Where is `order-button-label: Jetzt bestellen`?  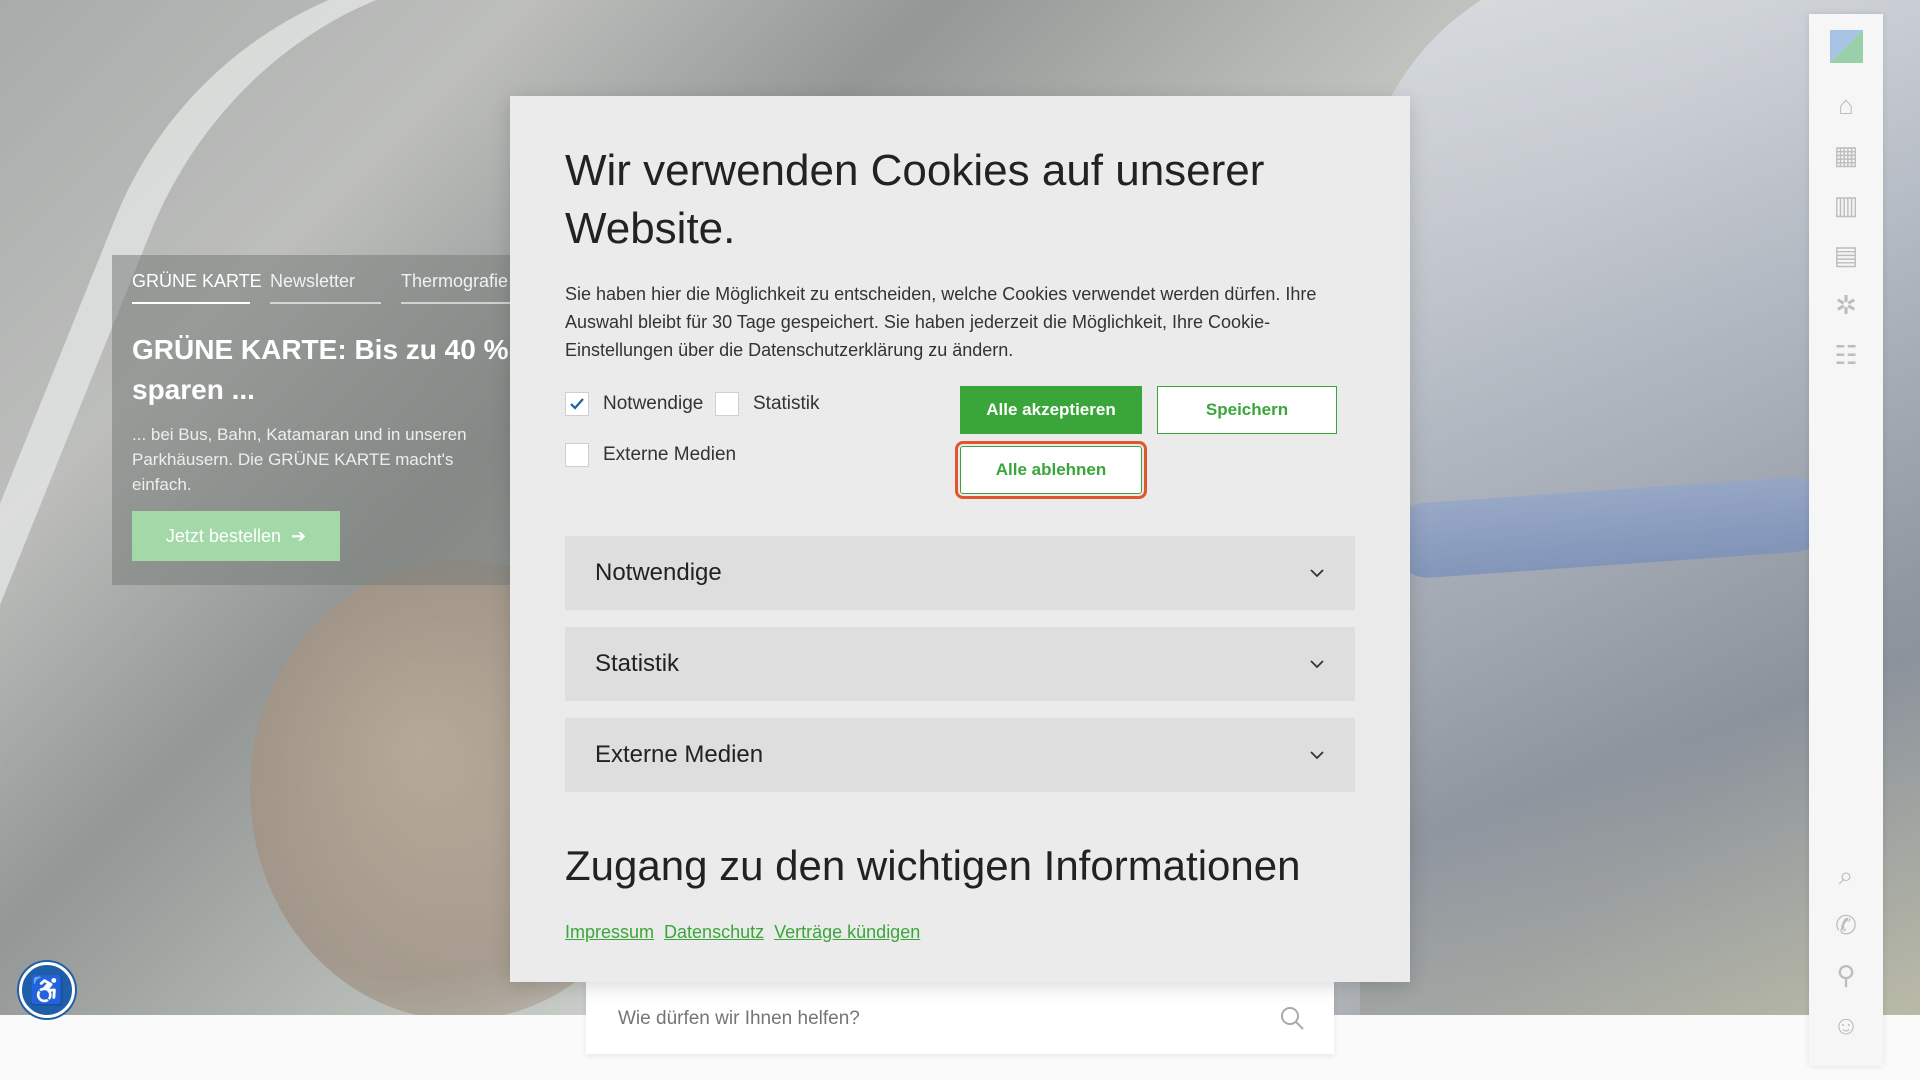
order-button-label: Jetzt bestellen is located at coordinates (223, 535).